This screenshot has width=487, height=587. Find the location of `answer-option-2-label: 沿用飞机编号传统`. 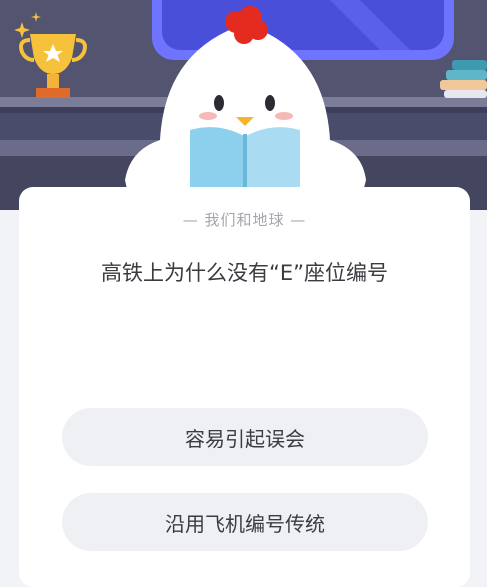

answer-option-2-label: 沿用飞机编号传统 is located at coordinates (245, 523).